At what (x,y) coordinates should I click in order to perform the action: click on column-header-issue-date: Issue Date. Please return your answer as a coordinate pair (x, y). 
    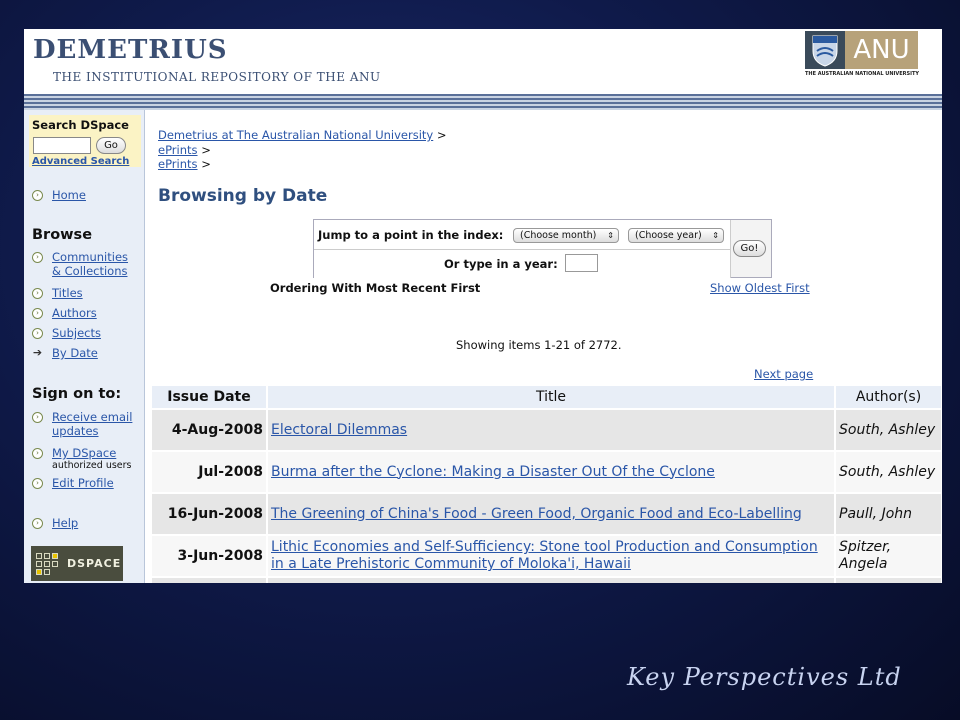
    Looking at the image, I should click on (209, 397).